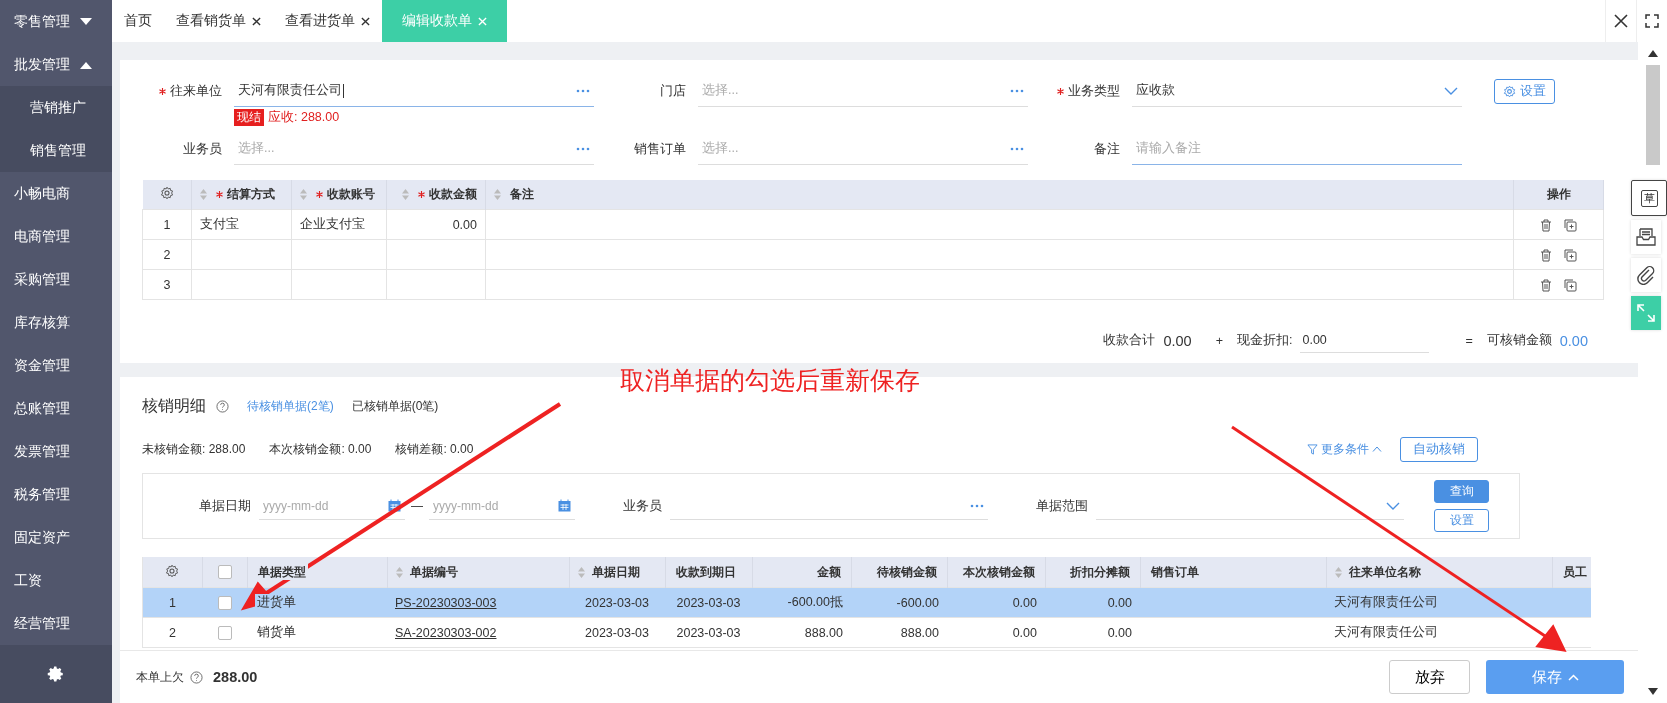 This screenshot has width=1667, height=703. Describe the element at coordinates (1646, 313) in the screenshot. I see `expand-icon` at that location.